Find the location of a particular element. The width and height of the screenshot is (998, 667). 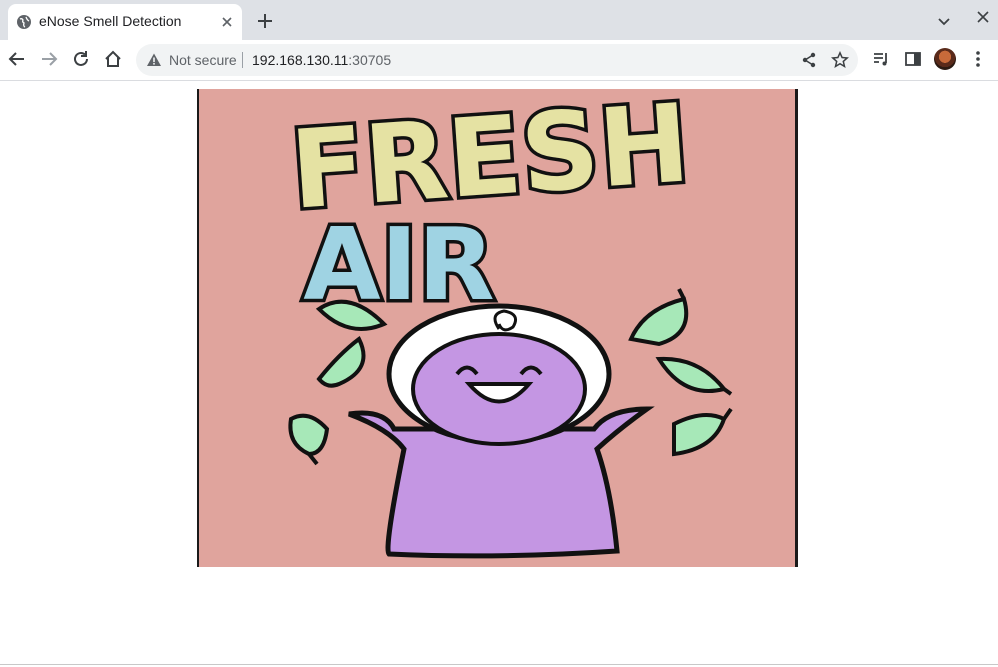

star-icon is located at coordinates (840, 60).